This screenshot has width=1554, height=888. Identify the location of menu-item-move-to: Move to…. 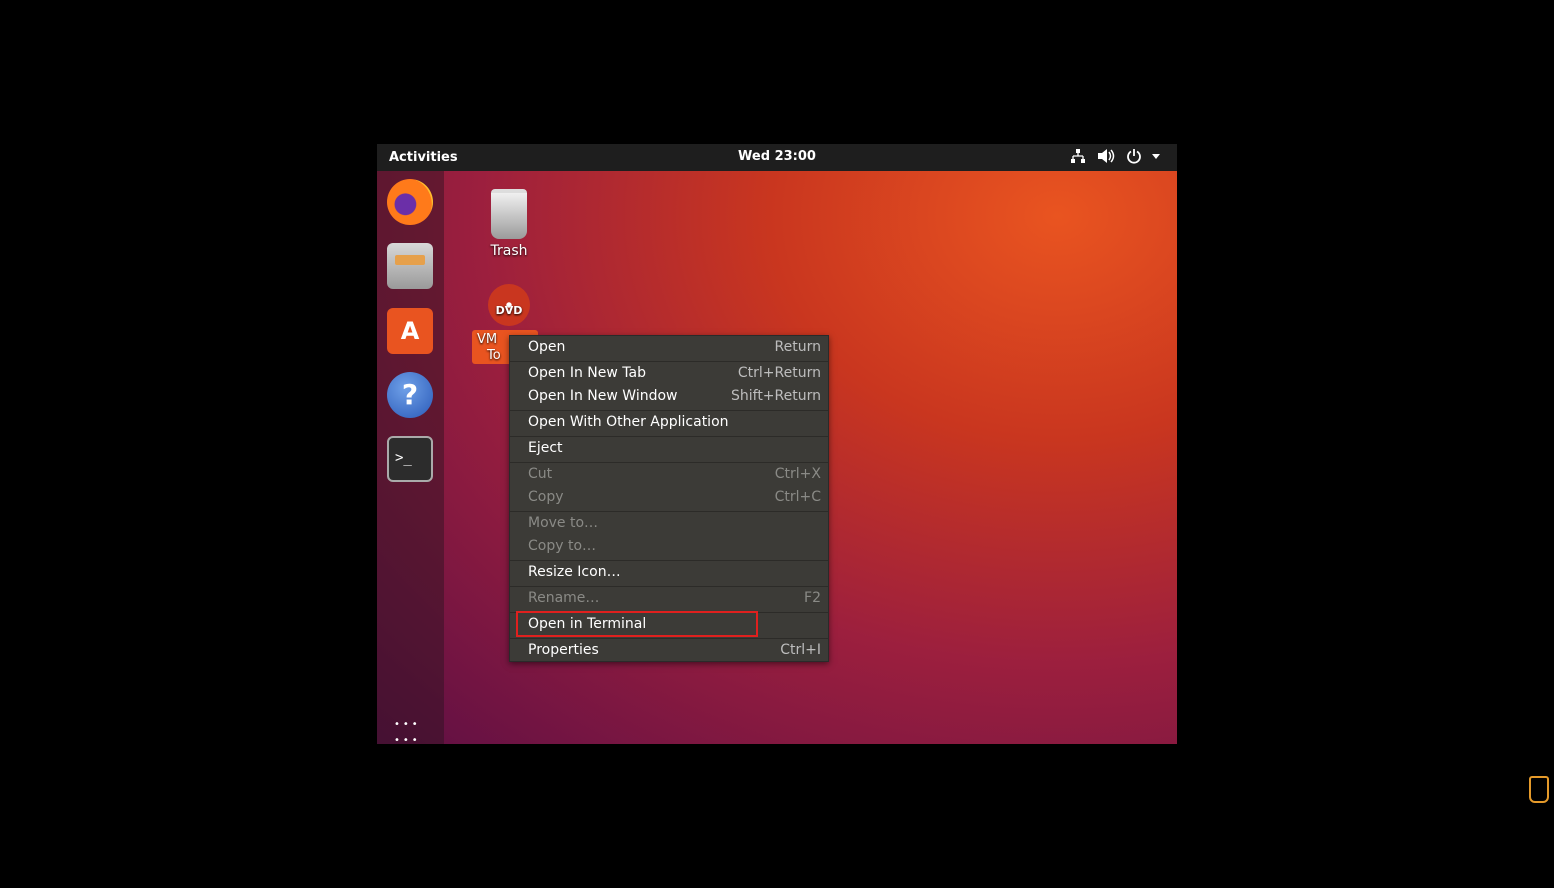
(563, 523).